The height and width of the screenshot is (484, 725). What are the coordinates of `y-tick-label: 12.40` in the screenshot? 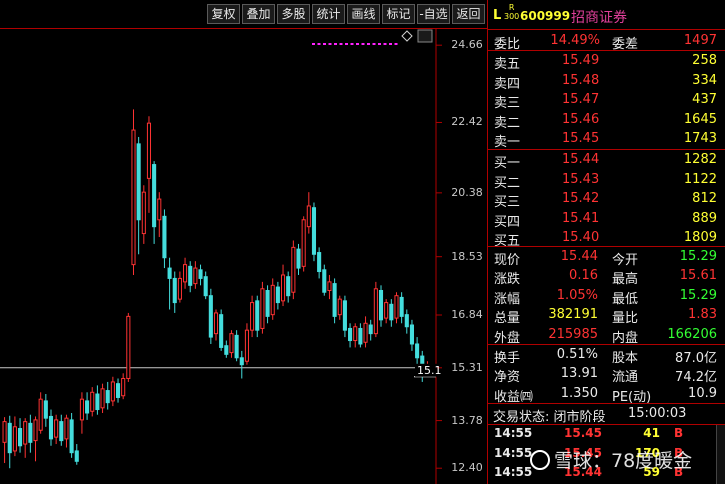 It's located at (467, 468).